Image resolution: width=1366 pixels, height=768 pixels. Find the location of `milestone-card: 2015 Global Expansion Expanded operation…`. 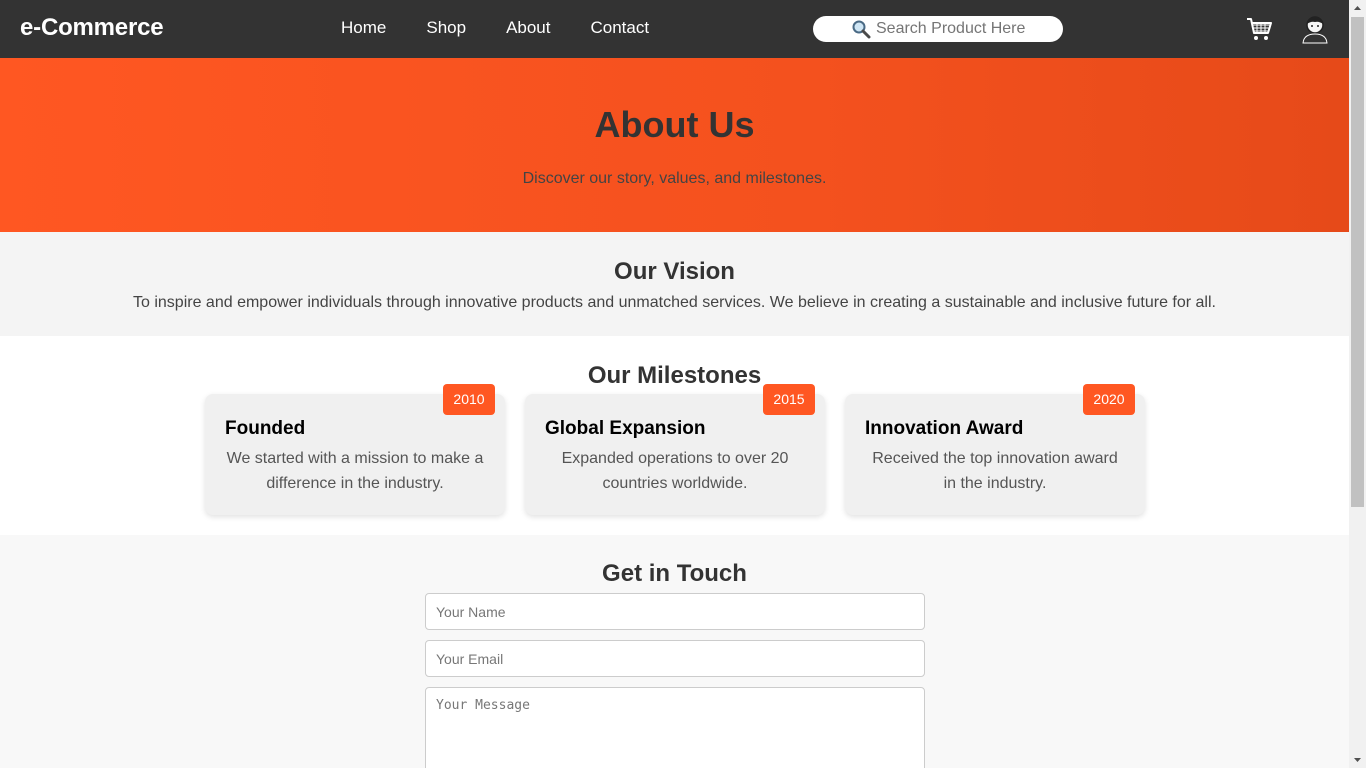

milestone-card: 2015 Global Expansion Expanded operation… is located at coordinates (675, 449).